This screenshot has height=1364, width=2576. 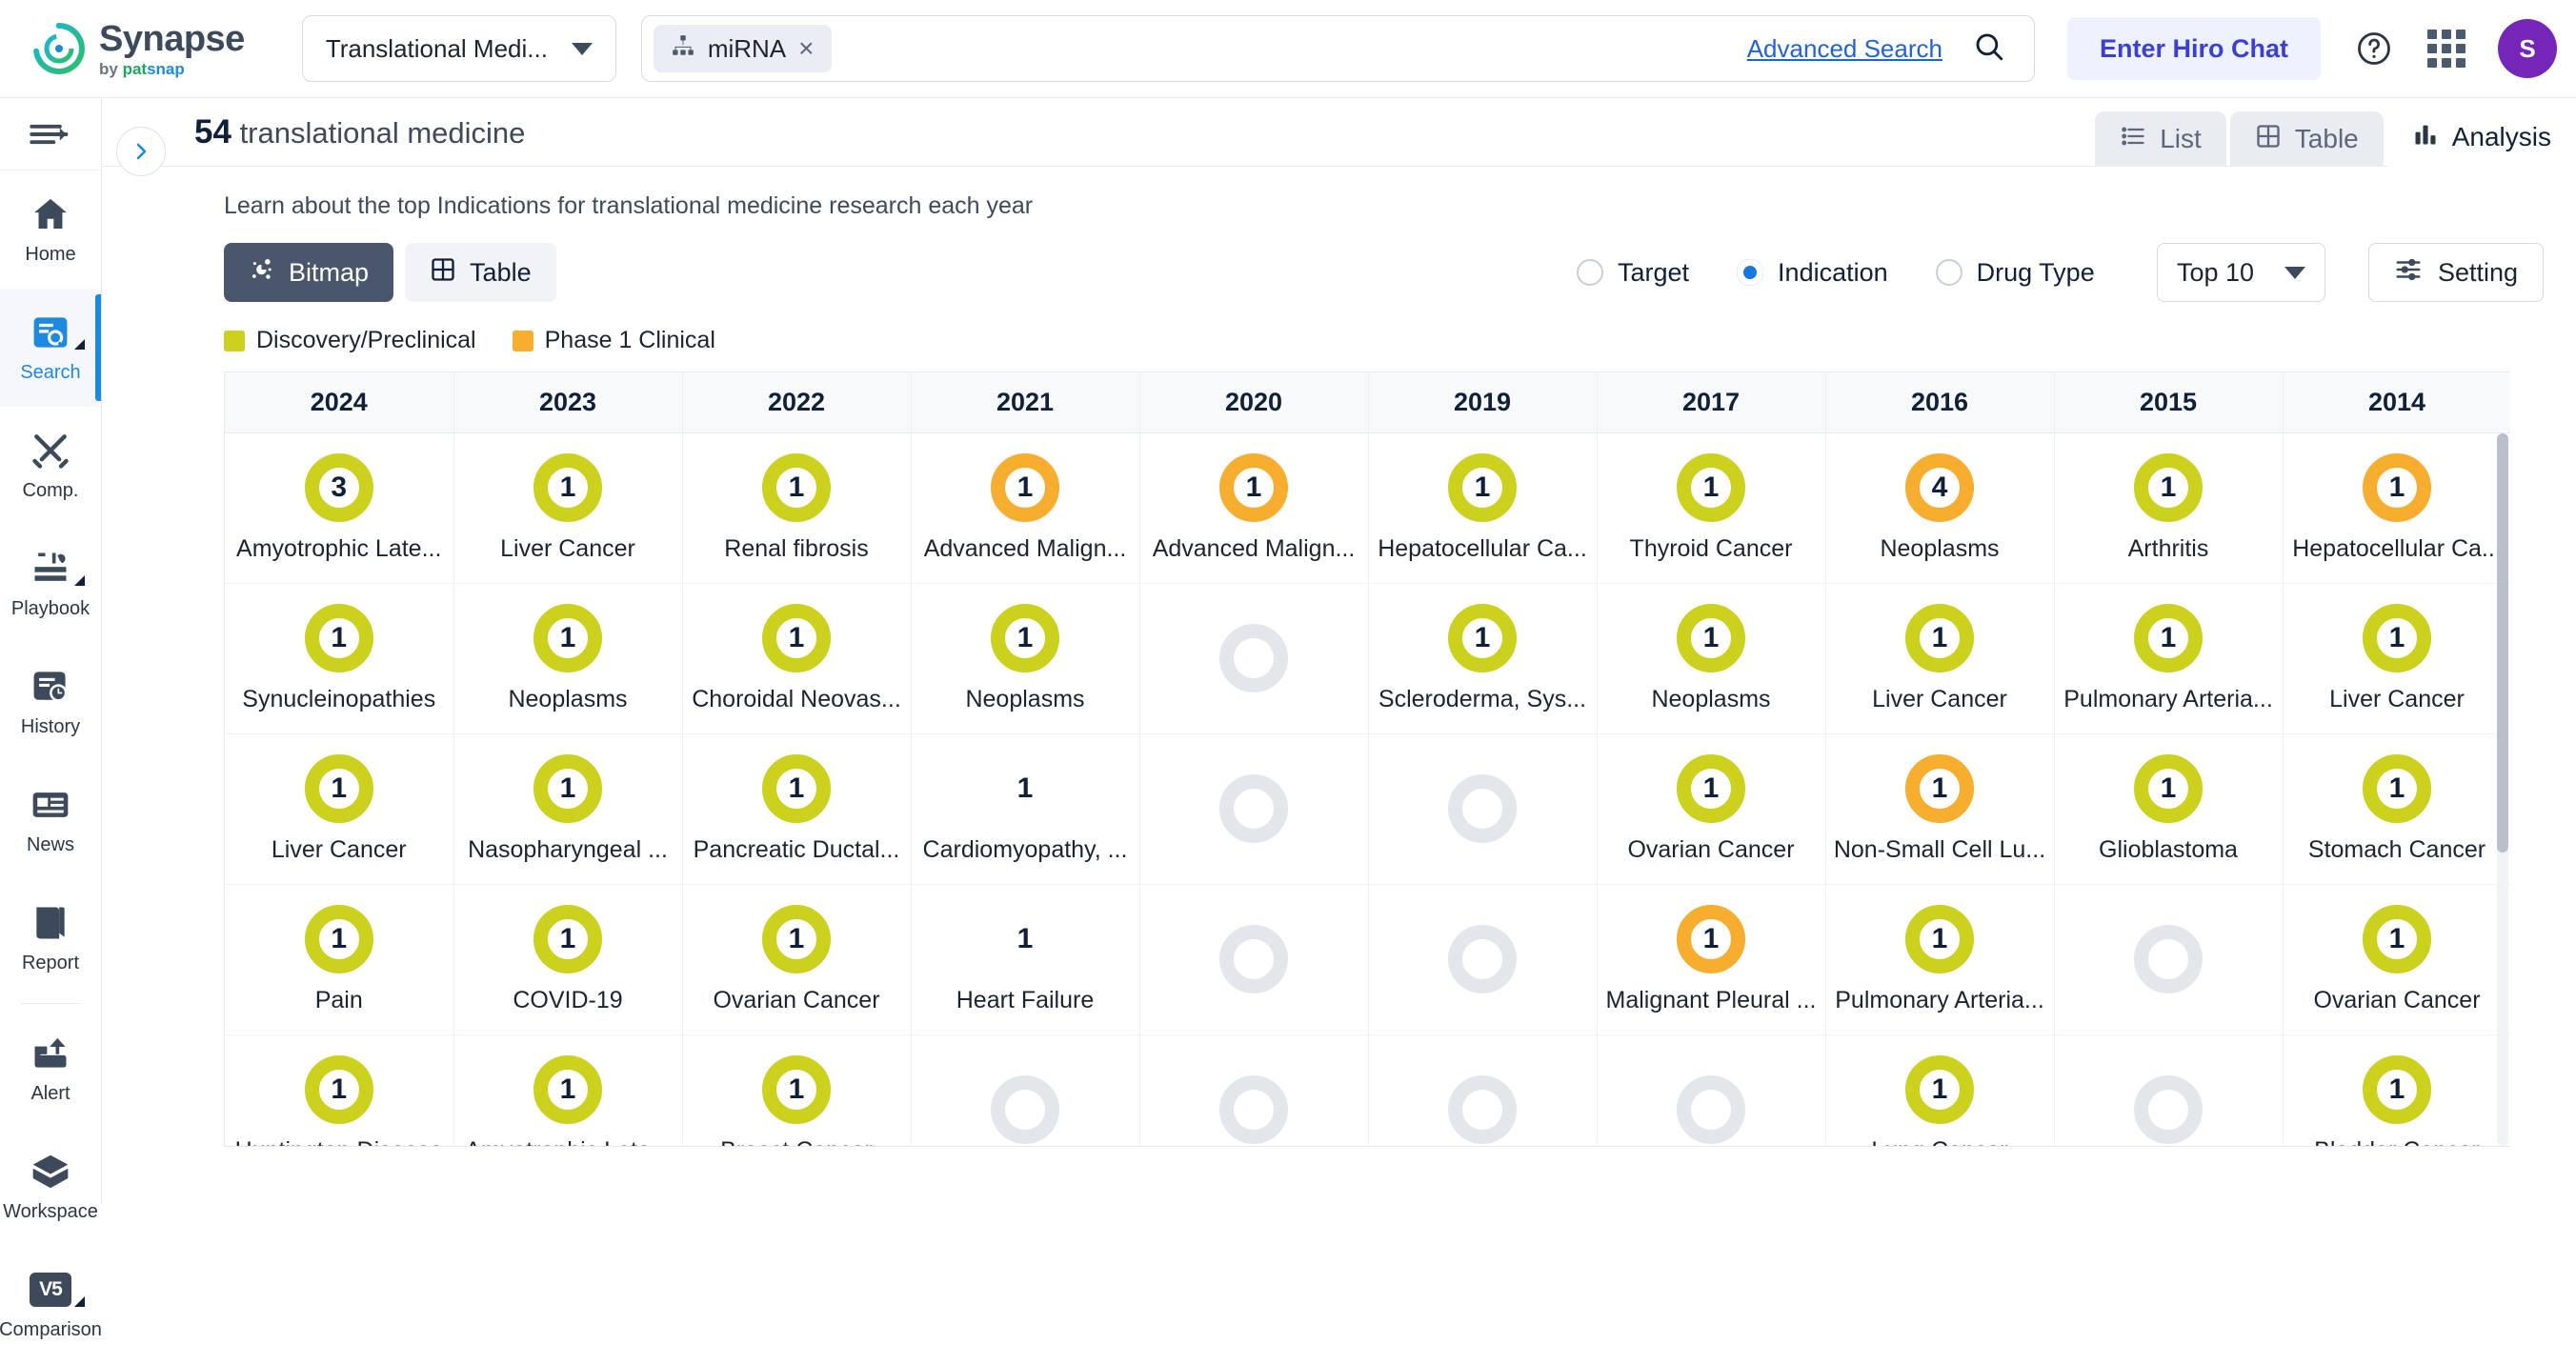 What do you see at coordinates (50, 820) in the screenshot?
I see `sidebar-item-news: News` at bounding box center [50, 820].